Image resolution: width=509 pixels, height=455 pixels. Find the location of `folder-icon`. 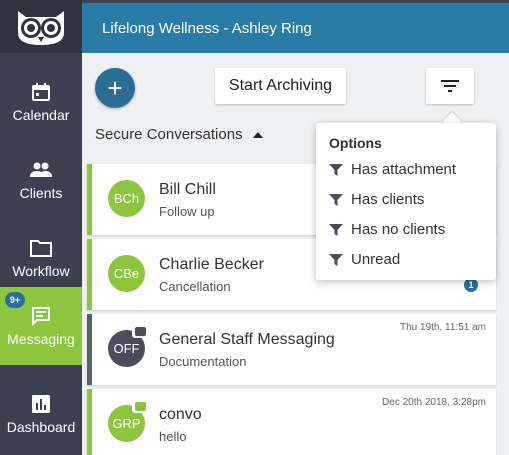

folder-icon is located at coordinates (41, 248).